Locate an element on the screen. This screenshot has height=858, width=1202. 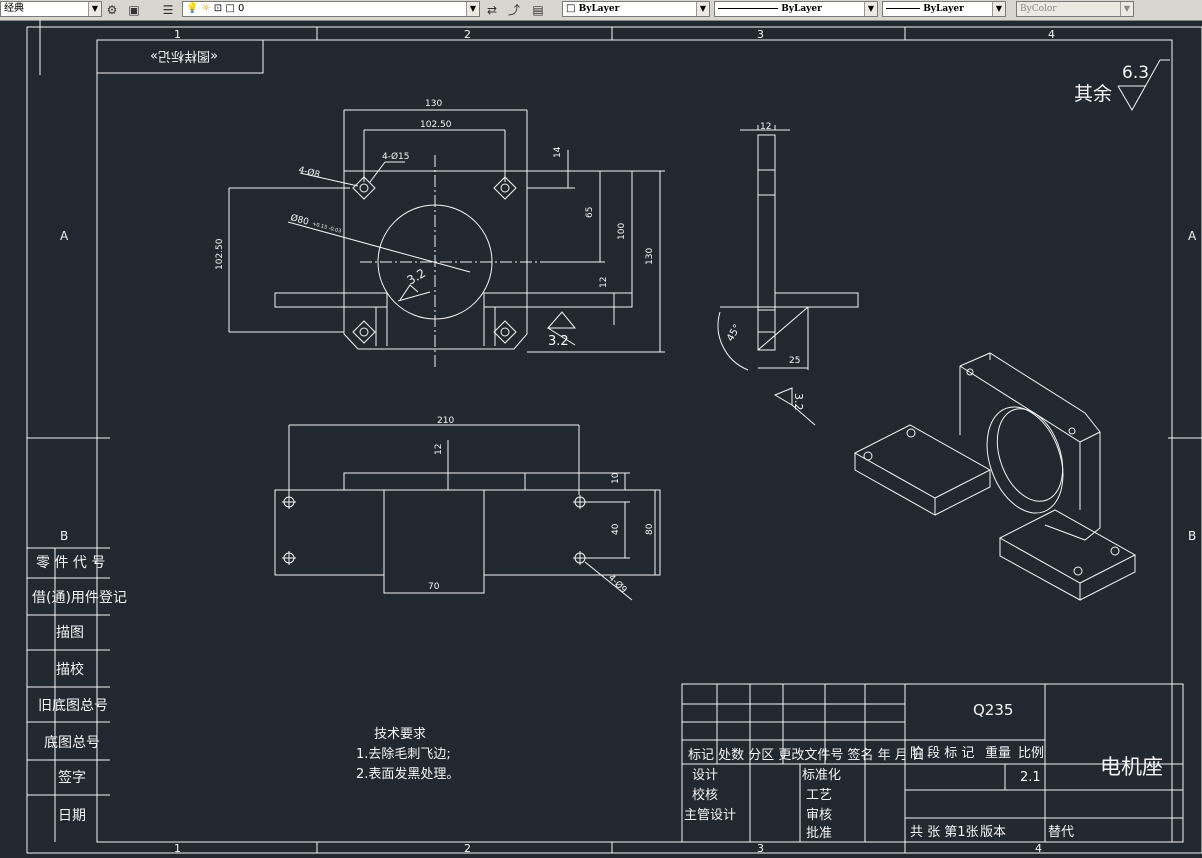
dim-4-phi8: 4-Ø8 is located at coordinates (309, 172).